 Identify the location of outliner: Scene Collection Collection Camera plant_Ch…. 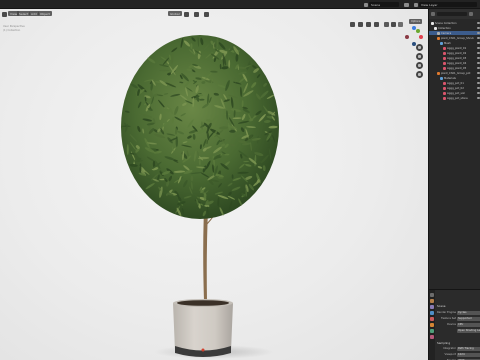
(454, 155).